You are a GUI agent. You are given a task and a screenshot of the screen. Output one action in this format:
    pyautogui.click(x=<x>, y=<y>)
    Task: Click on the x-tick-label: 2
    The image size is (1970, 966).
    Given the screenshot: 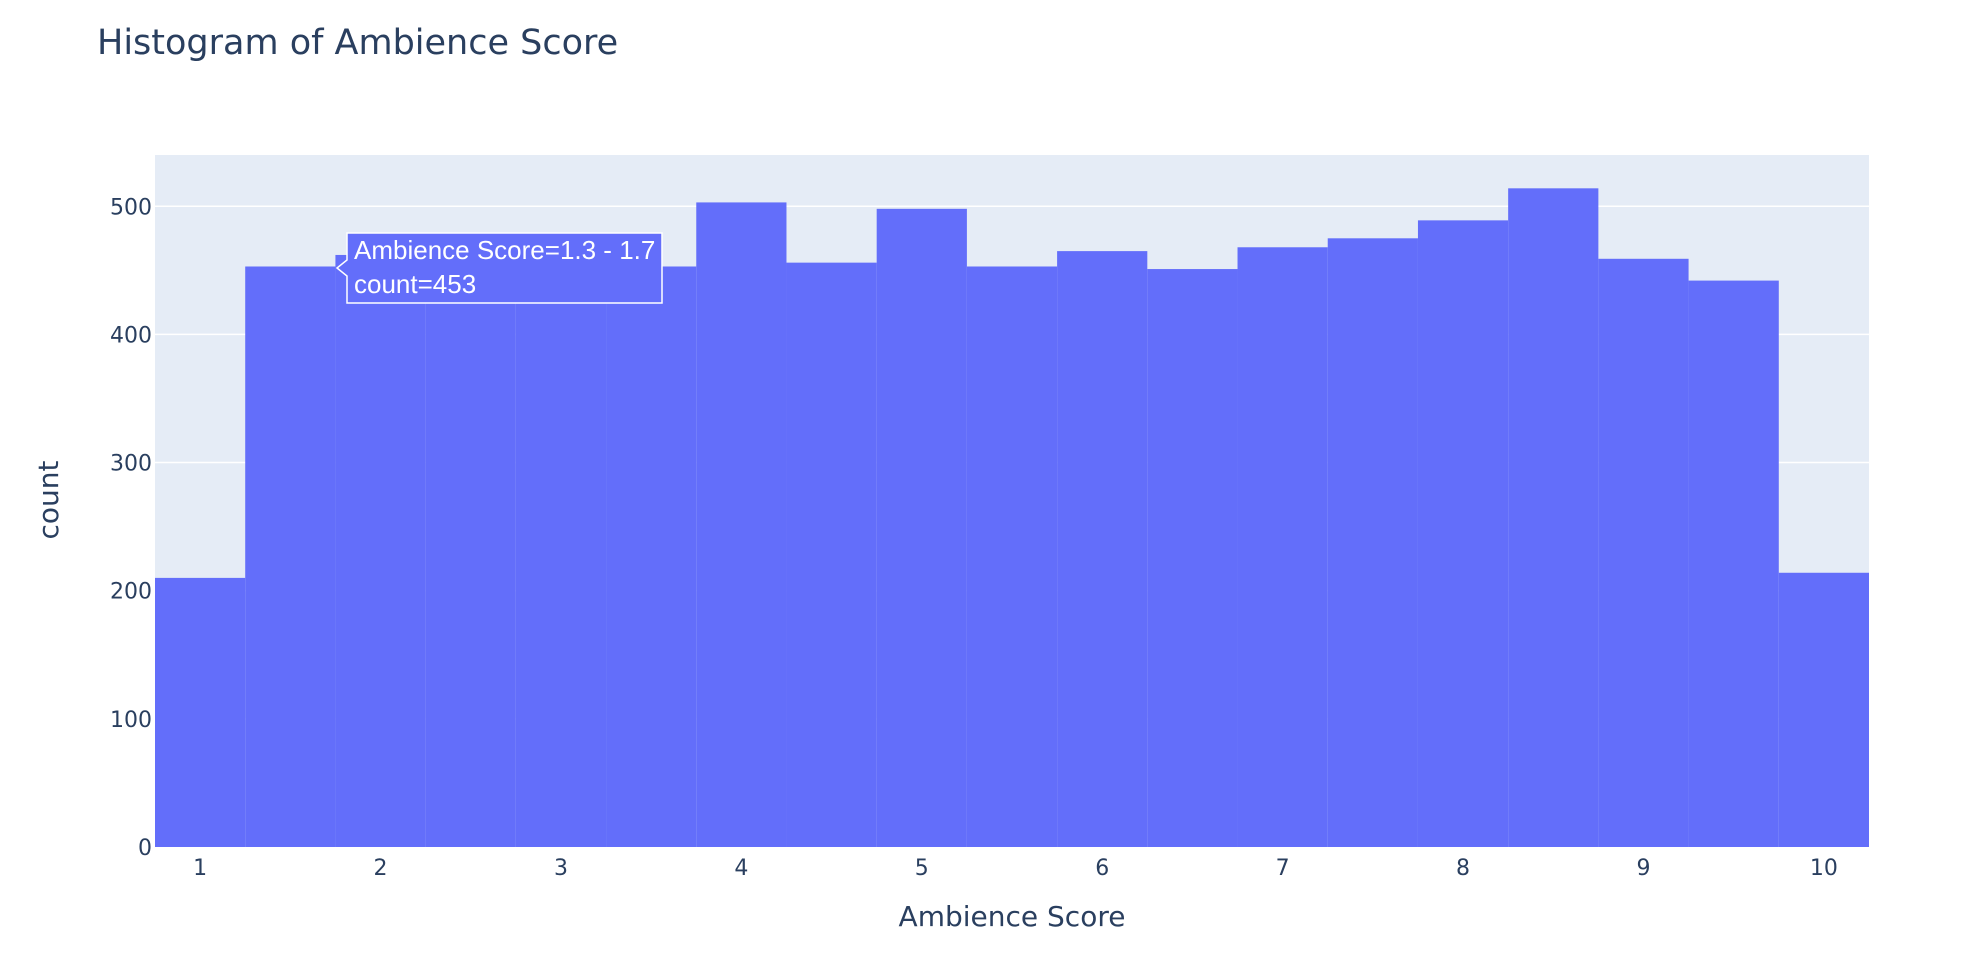 What is the action you would take?
    pyautogui.click(x=381, y=868)
    